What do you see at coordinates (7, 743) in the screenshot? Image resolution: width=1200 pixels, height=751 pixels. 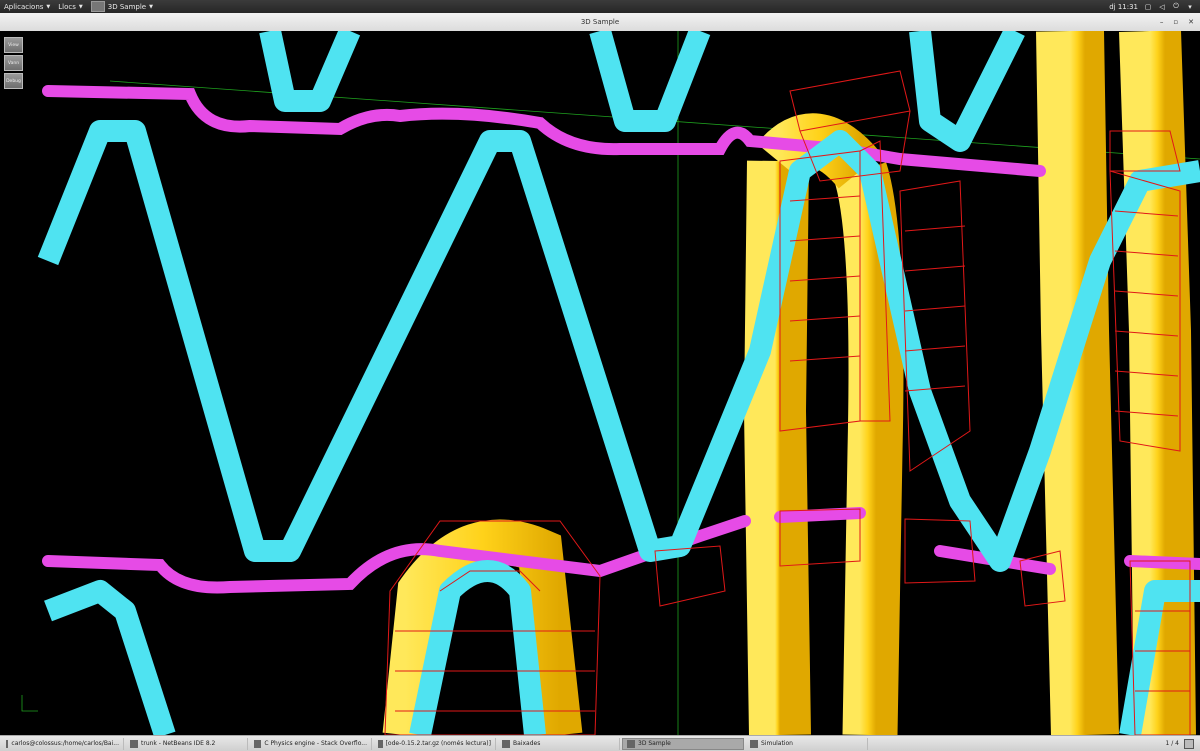 I see `terminal-icon` at bounding box center [7, 743].